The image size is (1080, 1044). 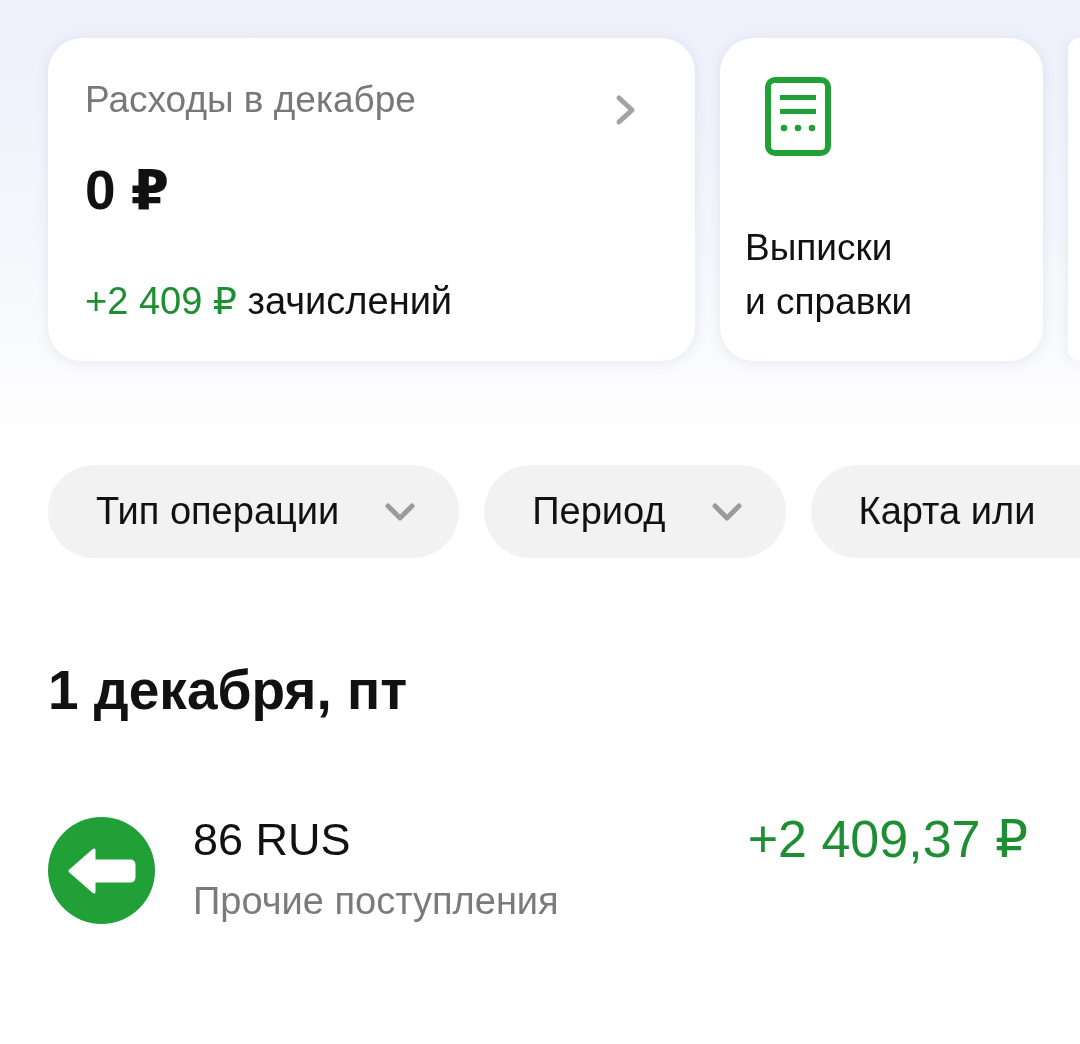 I want to click on document-icon, so click(x=798, y=116).